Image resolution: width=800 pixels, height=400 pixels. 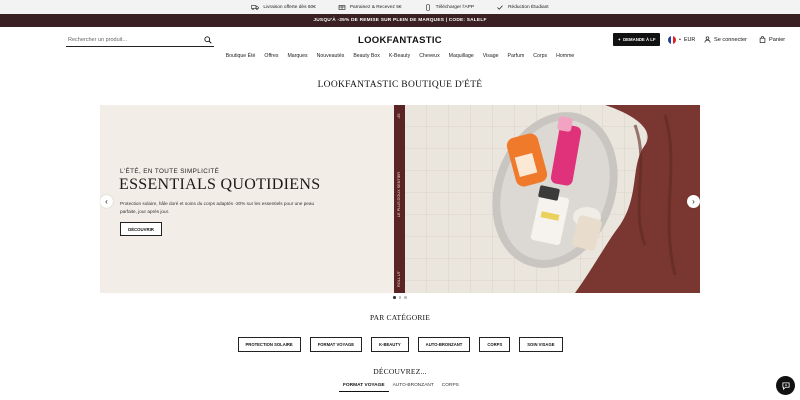 What do you see at coordinates (289, 7) in the screenshot?
I see `info-item-label: Livraison offerte dès 60€` at bounding box center [289, 7].